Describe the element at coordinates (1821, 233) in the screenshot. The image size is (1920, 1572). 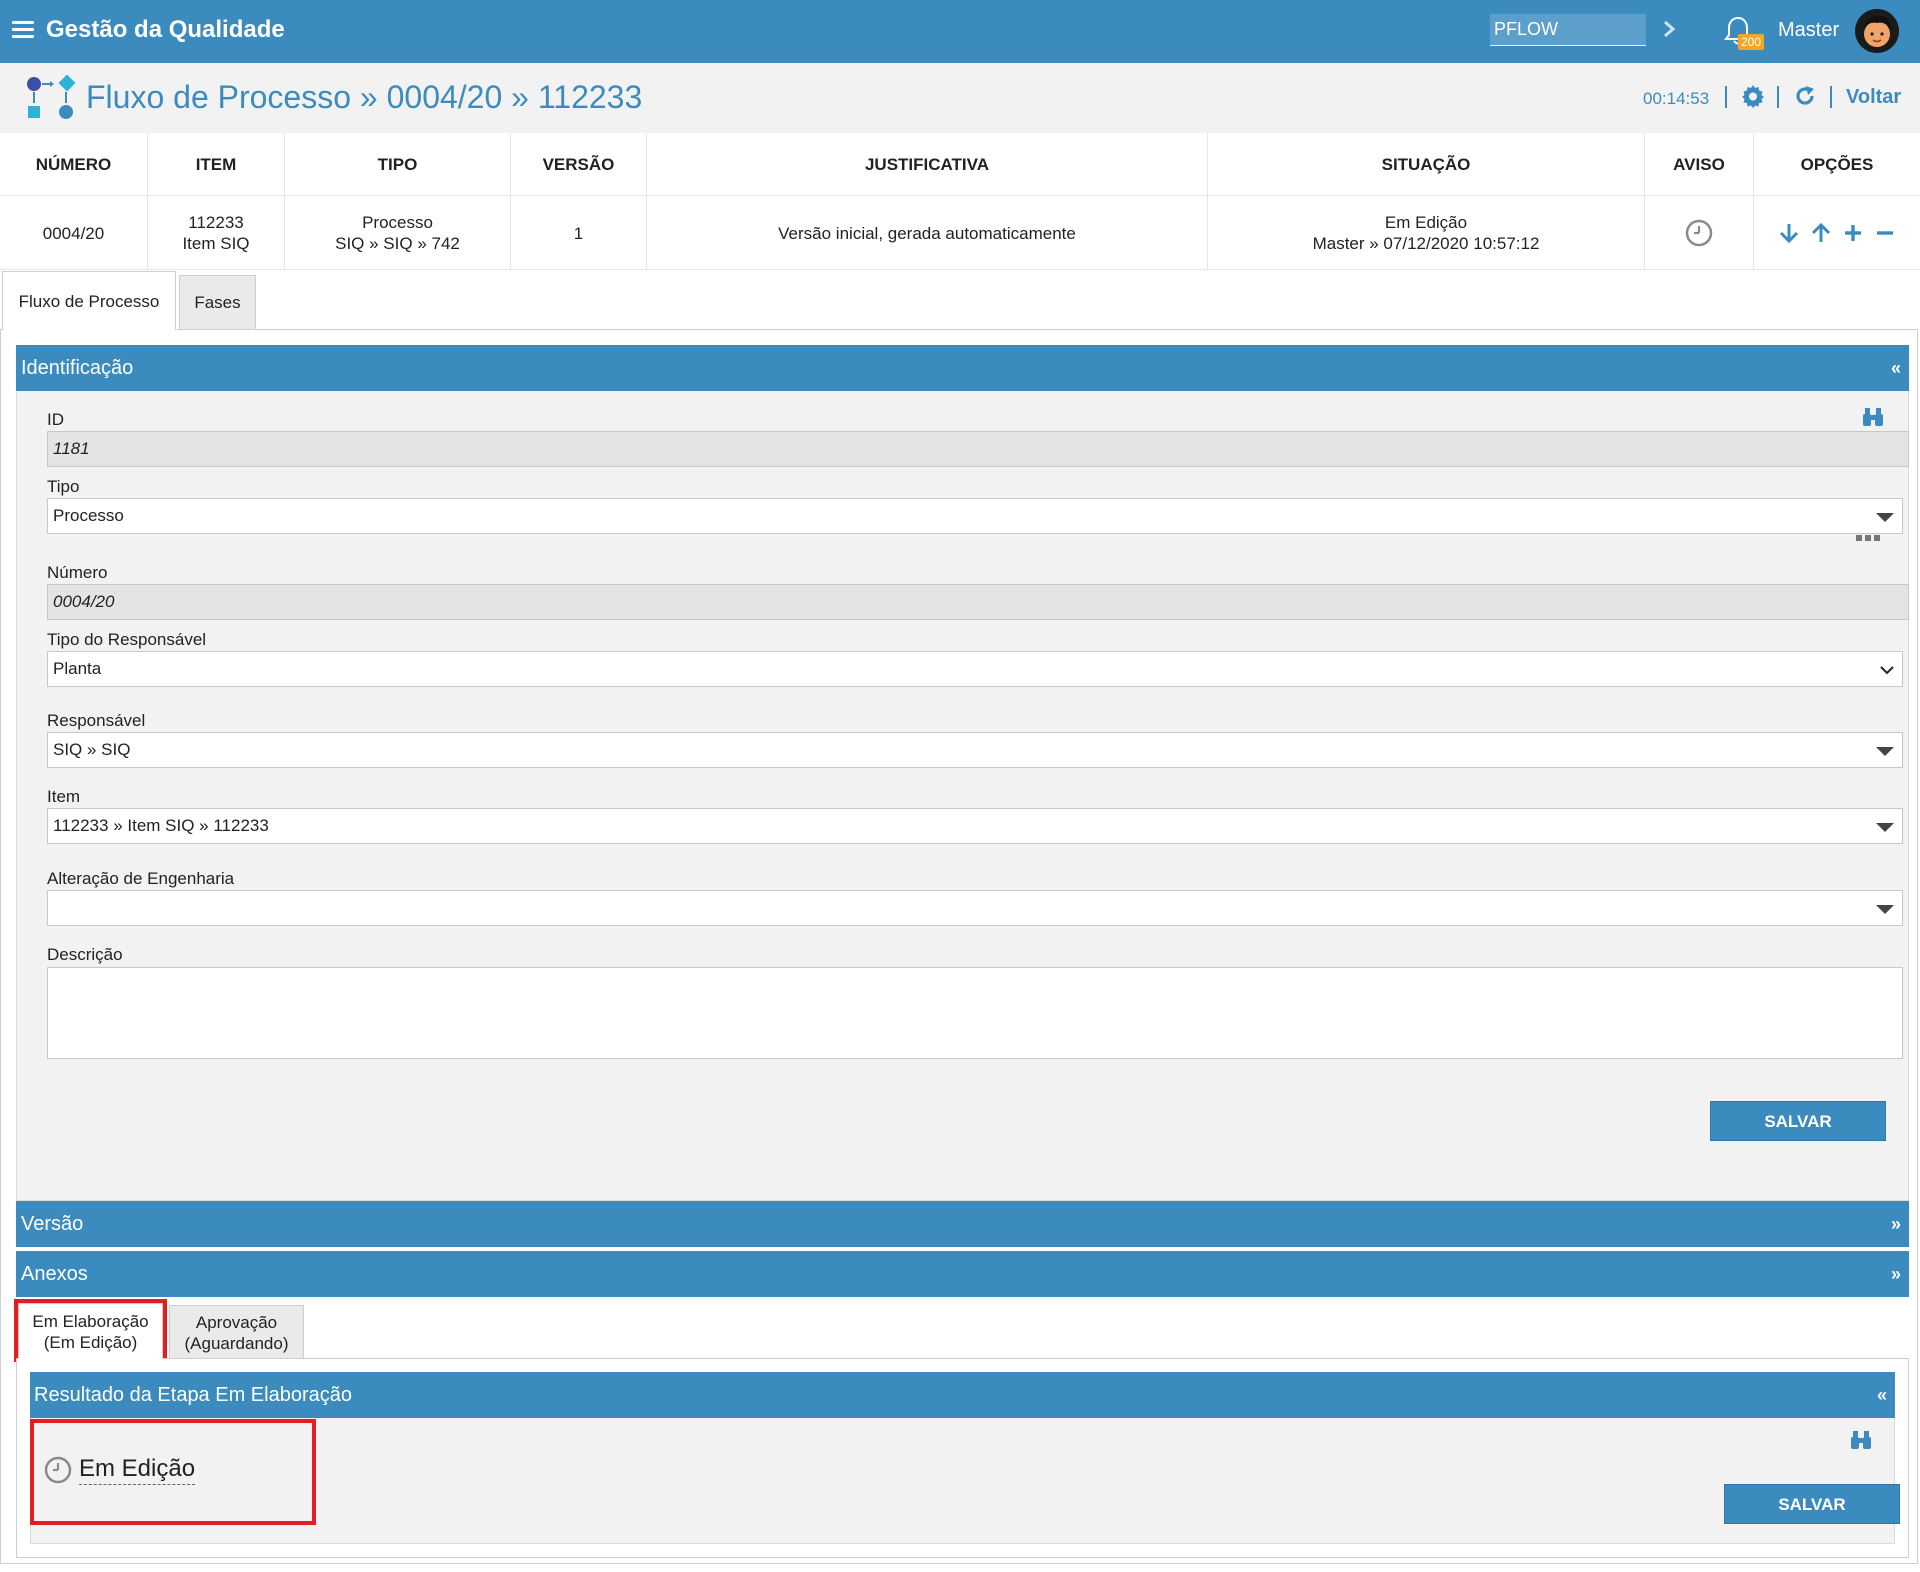
I see `arrow-up-icon` at that location.